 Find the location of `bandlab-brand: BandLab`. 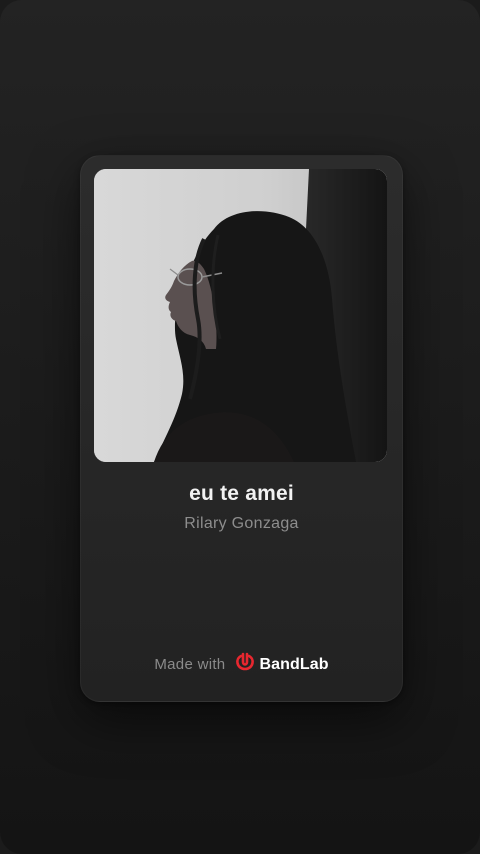

bandlab-brand: BandLab is located at coordinates (282, 664).